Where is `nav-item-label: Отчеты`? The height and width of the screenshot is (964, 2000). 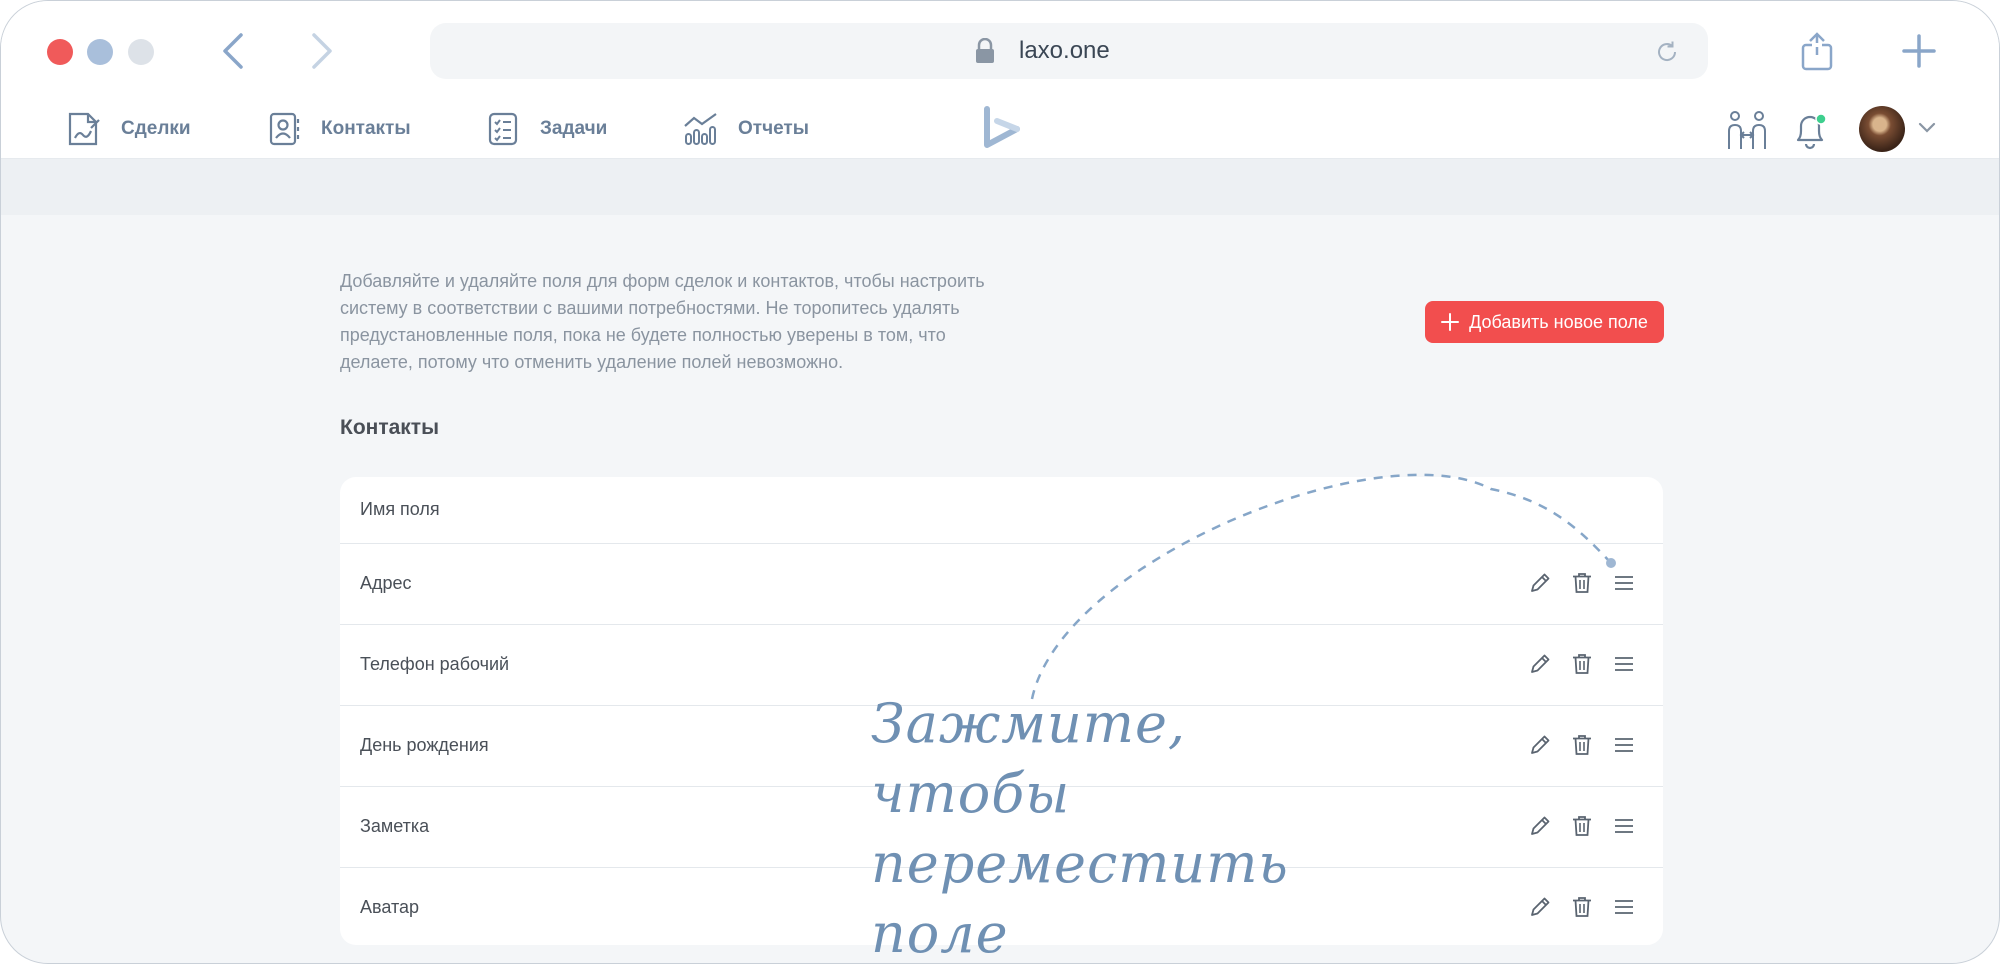
nav-item-label: Отчеты is located at coordinates (773, 128).